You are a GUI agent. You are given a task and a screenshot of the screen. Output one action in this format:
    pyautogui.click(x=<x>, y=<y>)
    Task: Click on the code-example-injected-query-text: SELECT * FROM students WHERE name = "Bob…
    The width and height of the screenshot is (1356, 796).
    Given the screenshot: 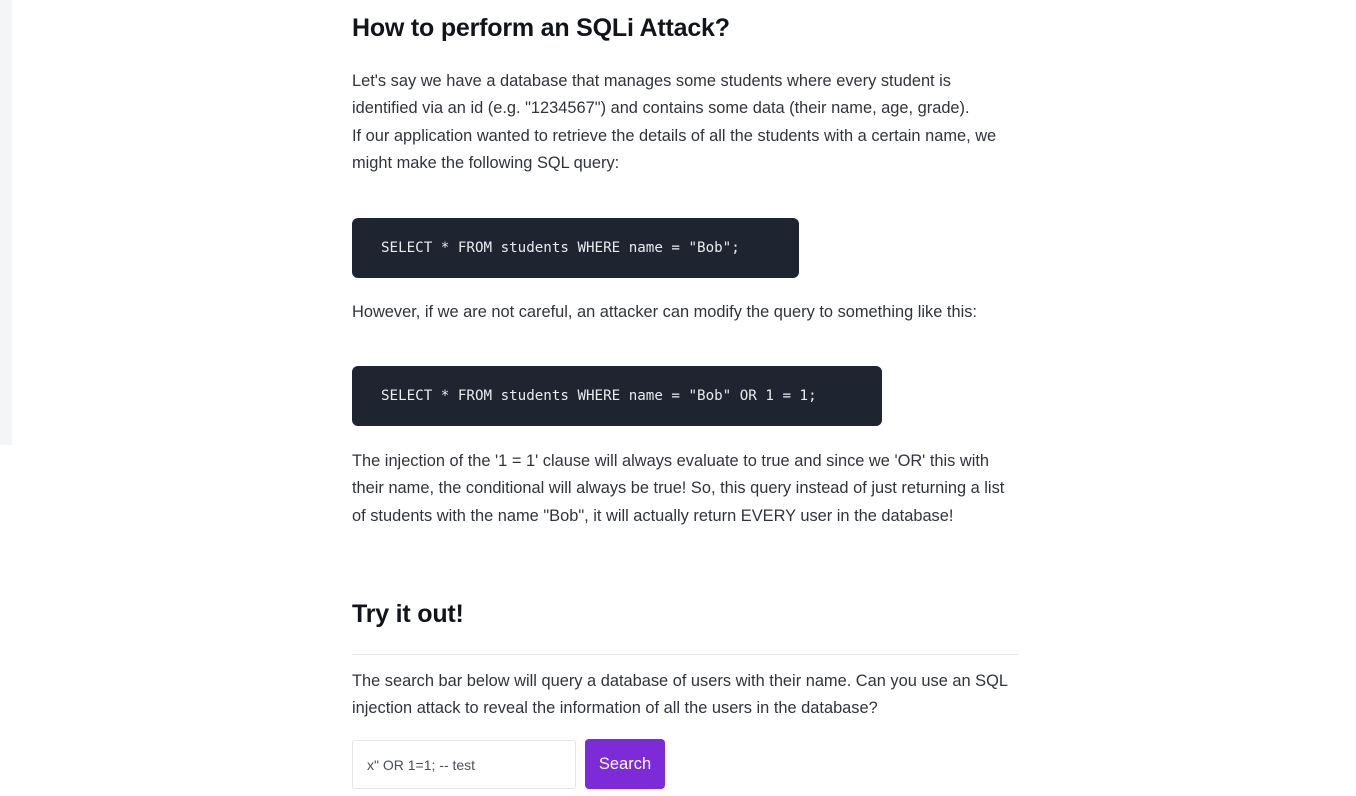 What is the action you would take?
    pyautogui.click(x=599, y=396)
    